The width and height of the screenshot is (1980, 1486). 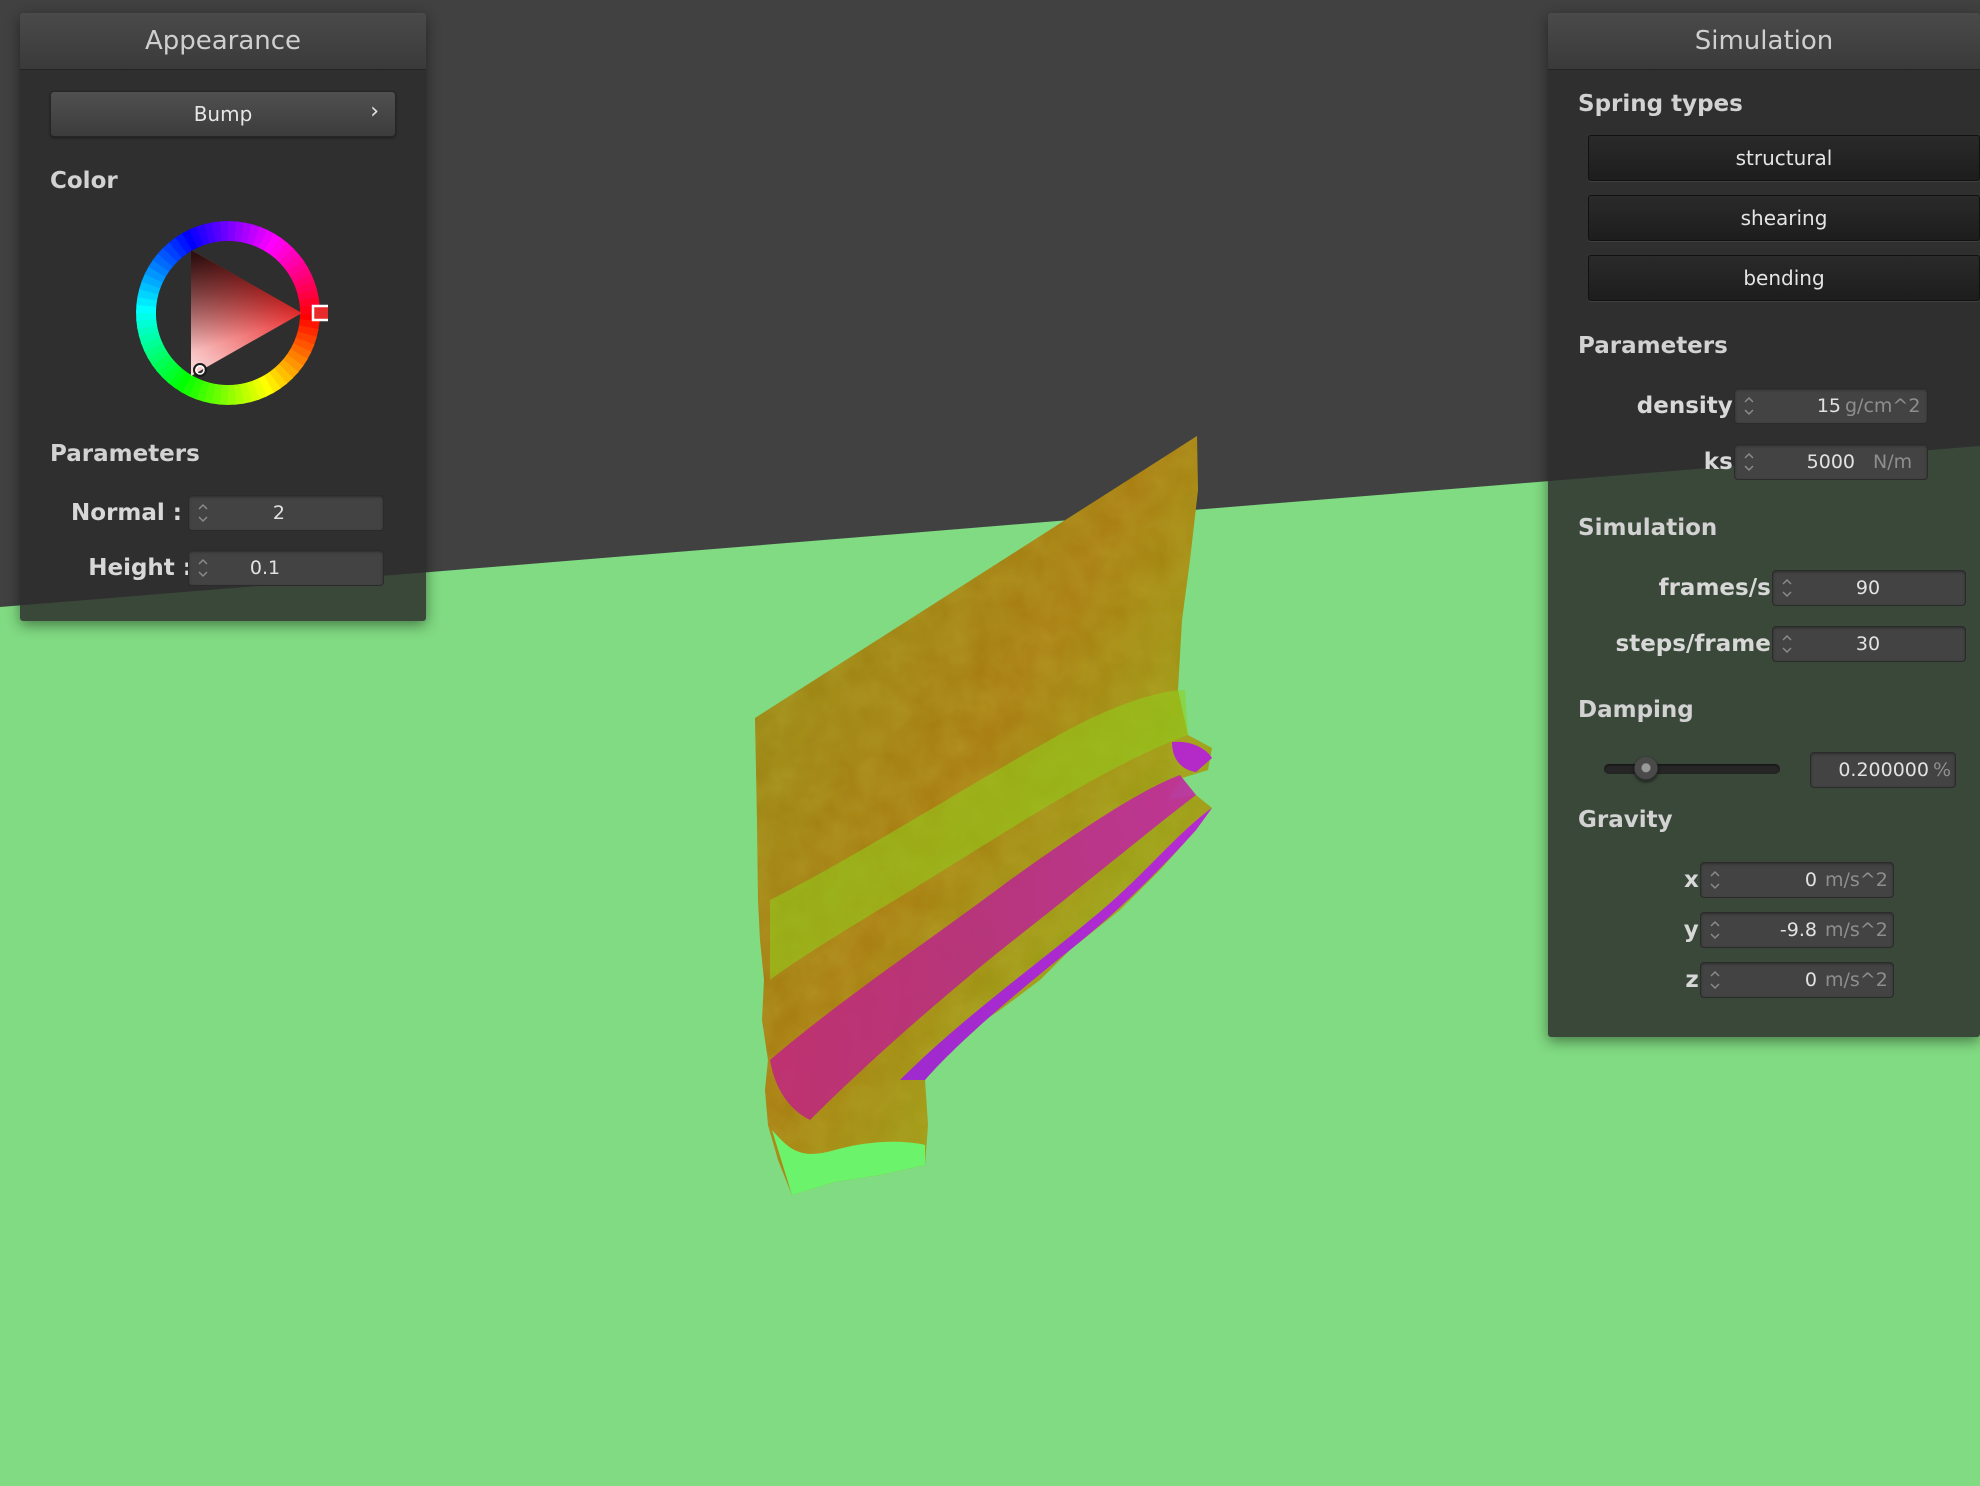 I want to click on damping-slider-track, so click(x=1692, y=769).